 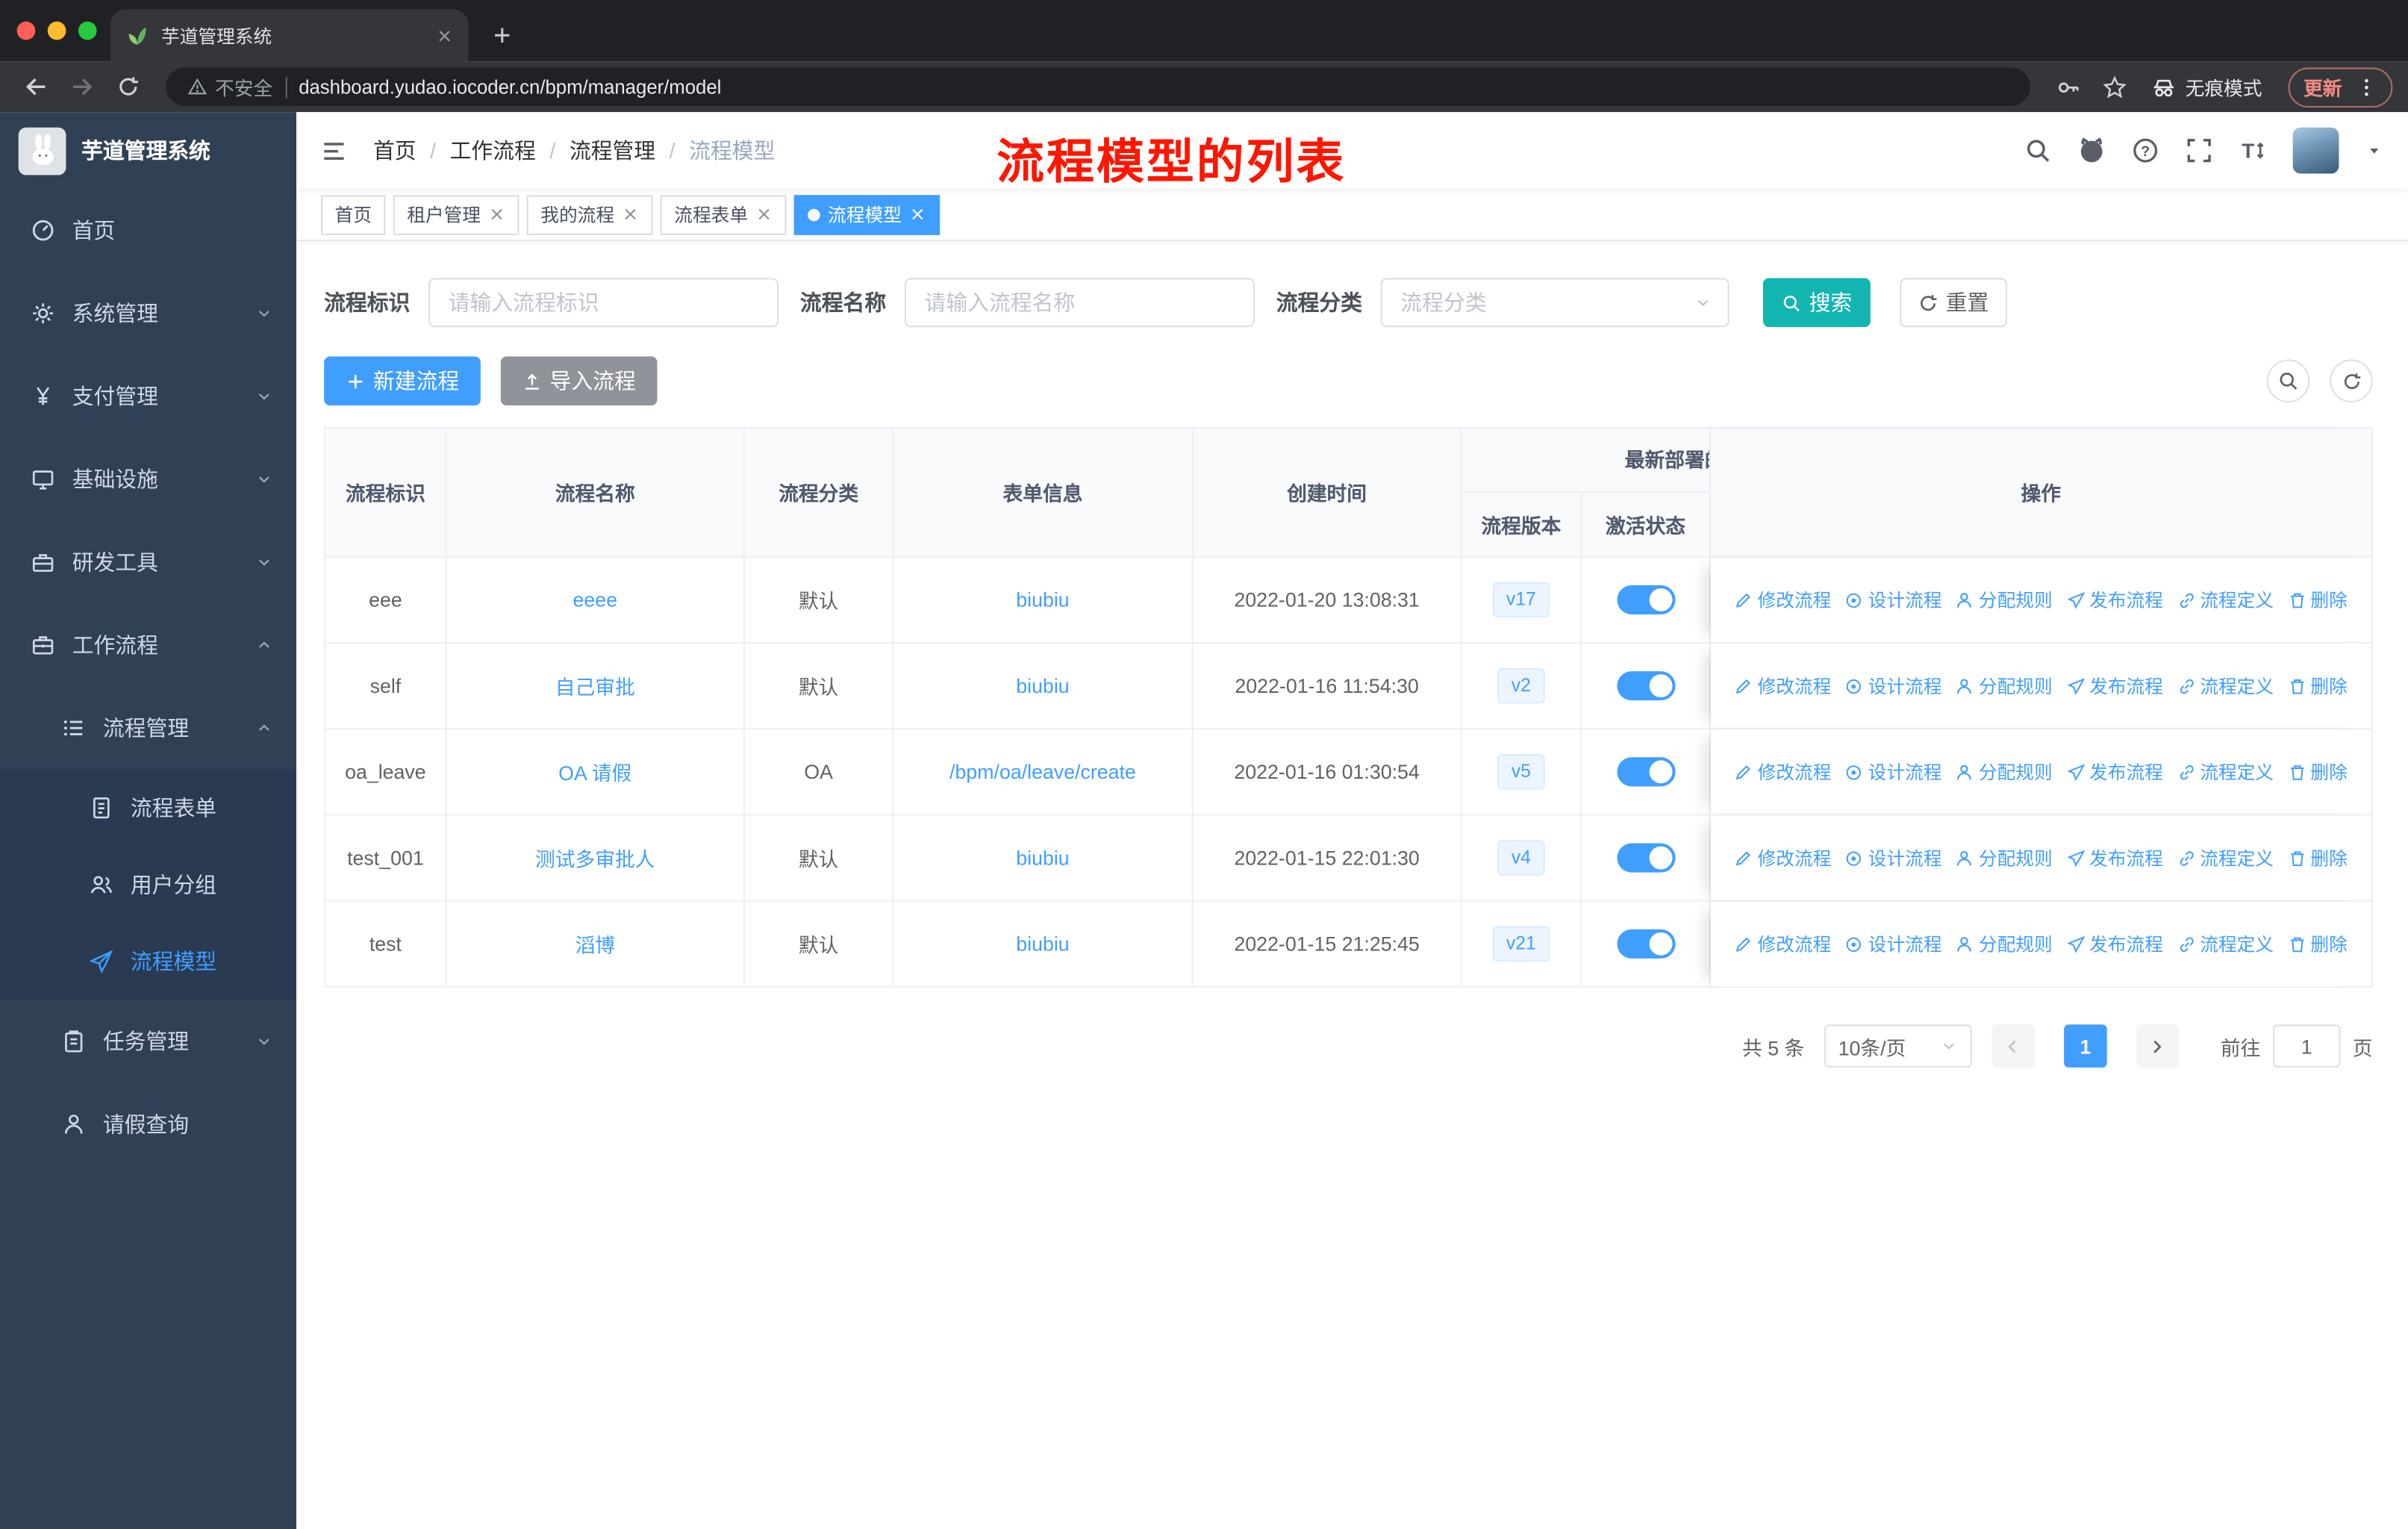 What do you see at coordinates (2366, 87) in the screenshot?
I see `browser-menu-icon` at bounding box center [2366, 87].